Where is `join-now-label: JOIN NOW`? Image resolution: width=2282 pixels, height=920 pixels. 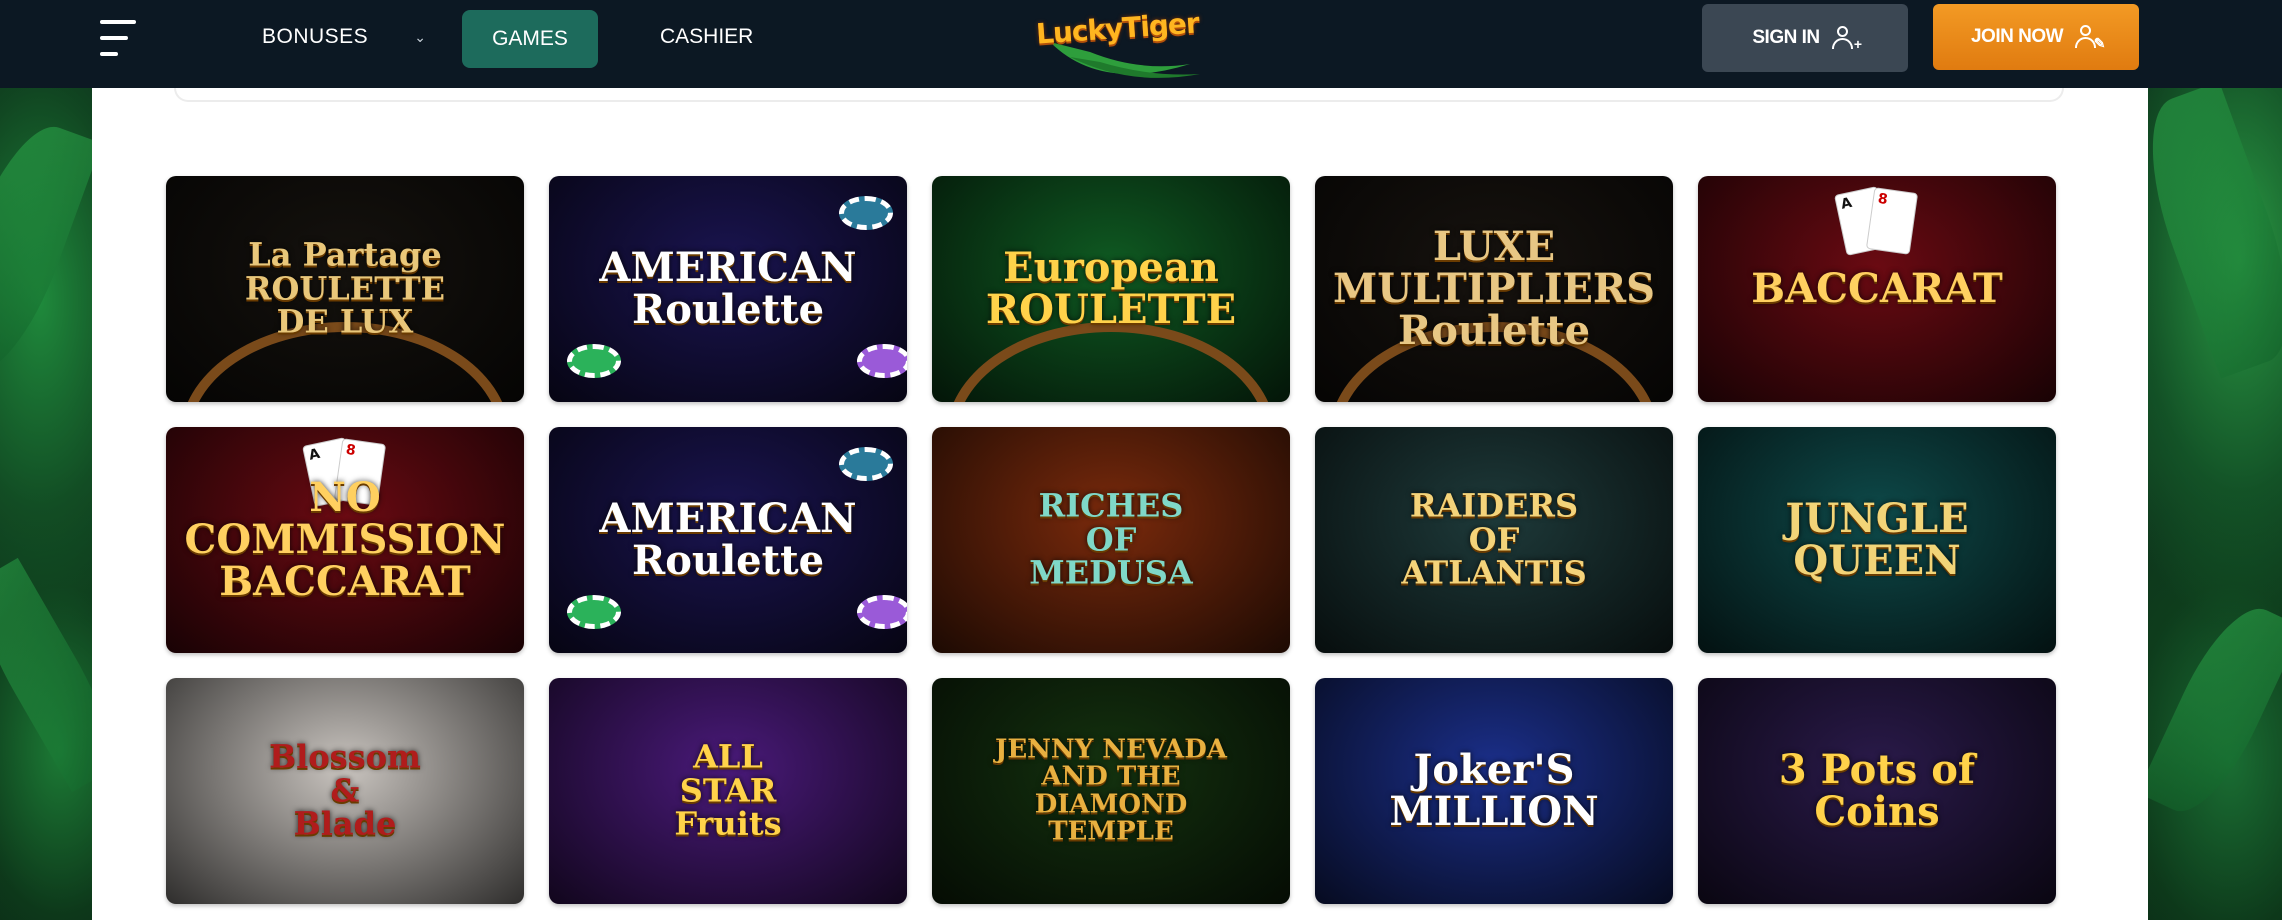 join-now-label: JOIN NOW is located at coordinates (2017, 36).